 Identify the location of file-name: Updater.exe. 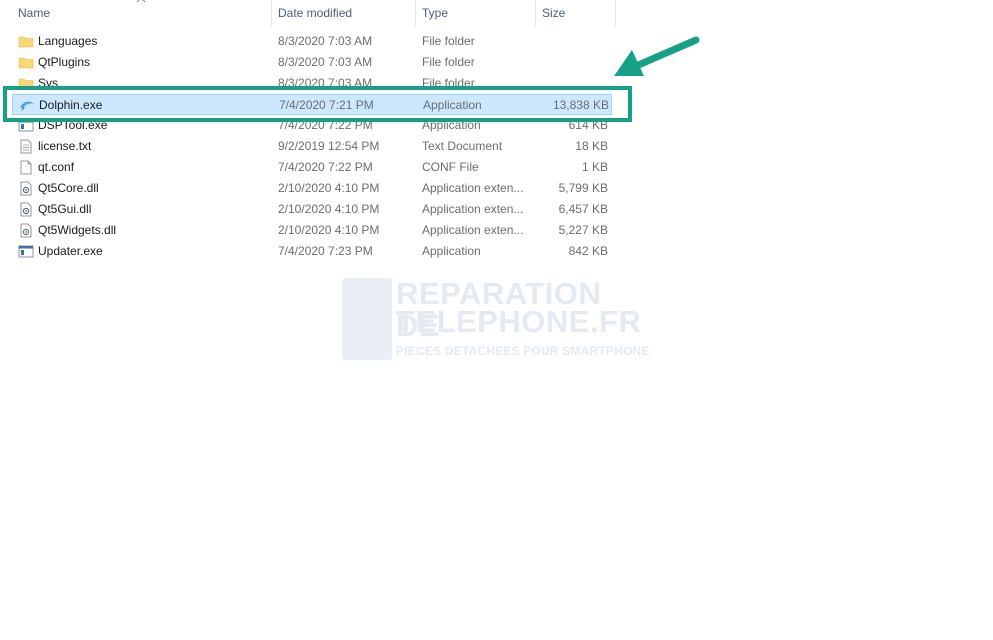
(70, 251).